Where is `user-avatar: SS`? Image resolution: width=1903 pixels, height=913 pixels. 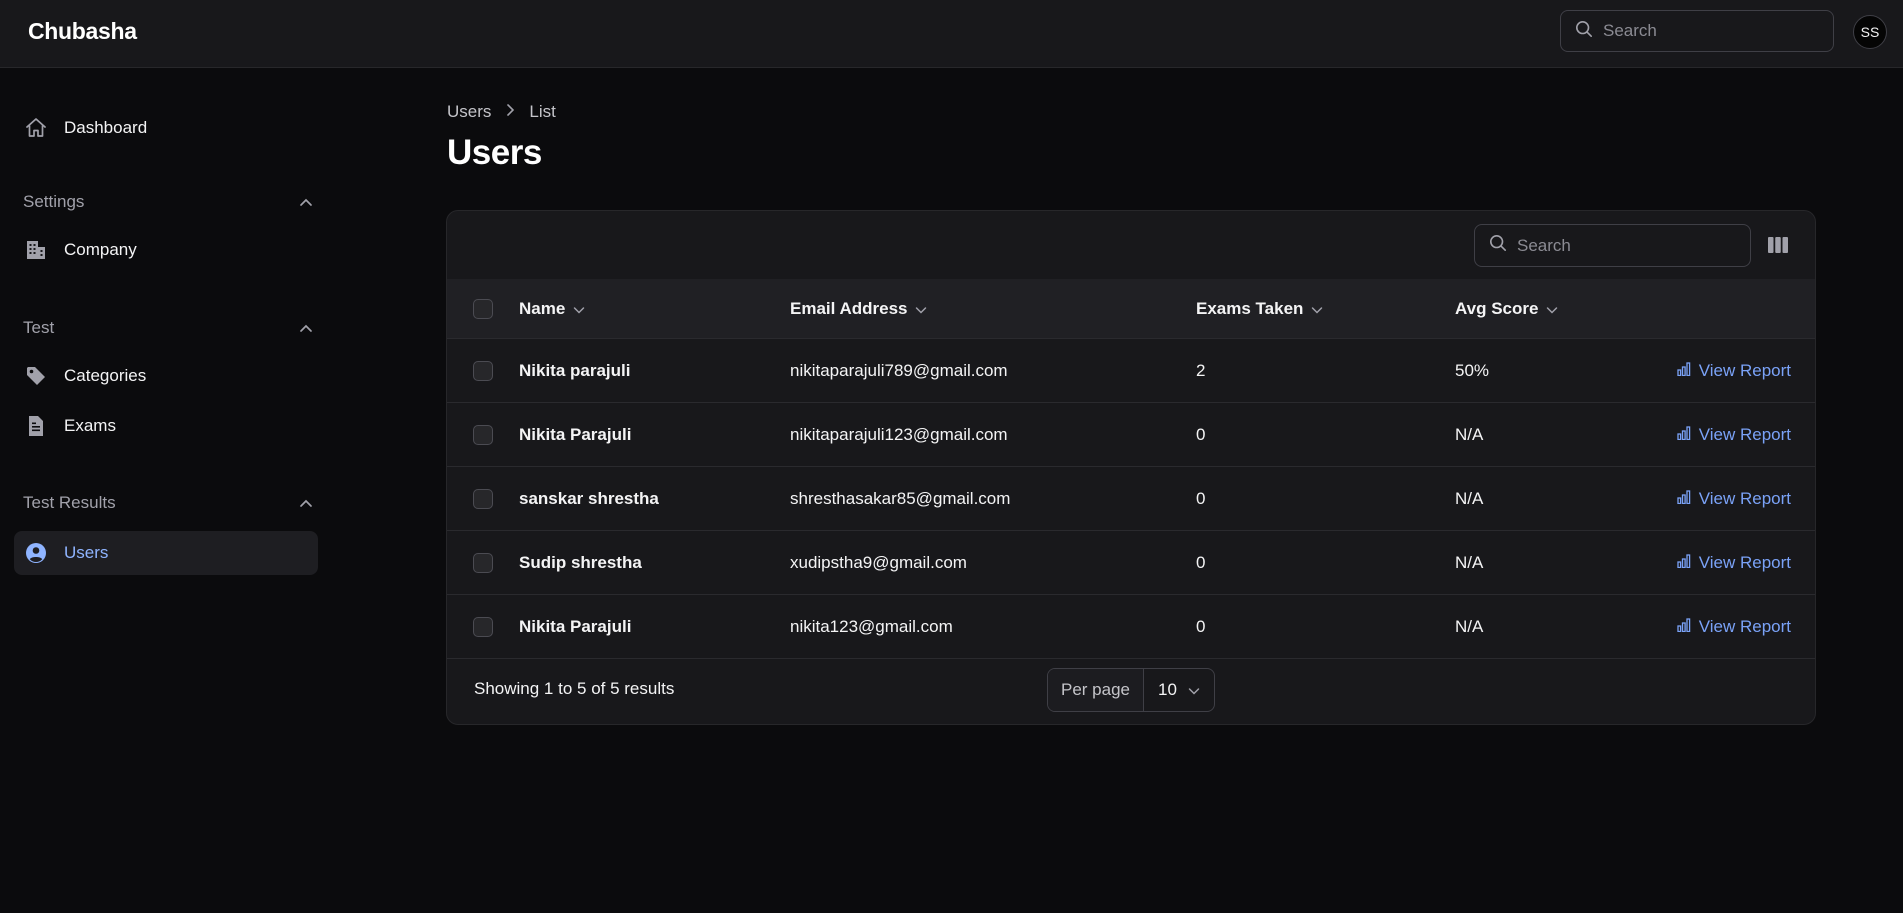 user-avatar: SS is located at coordinates (1870, 32).